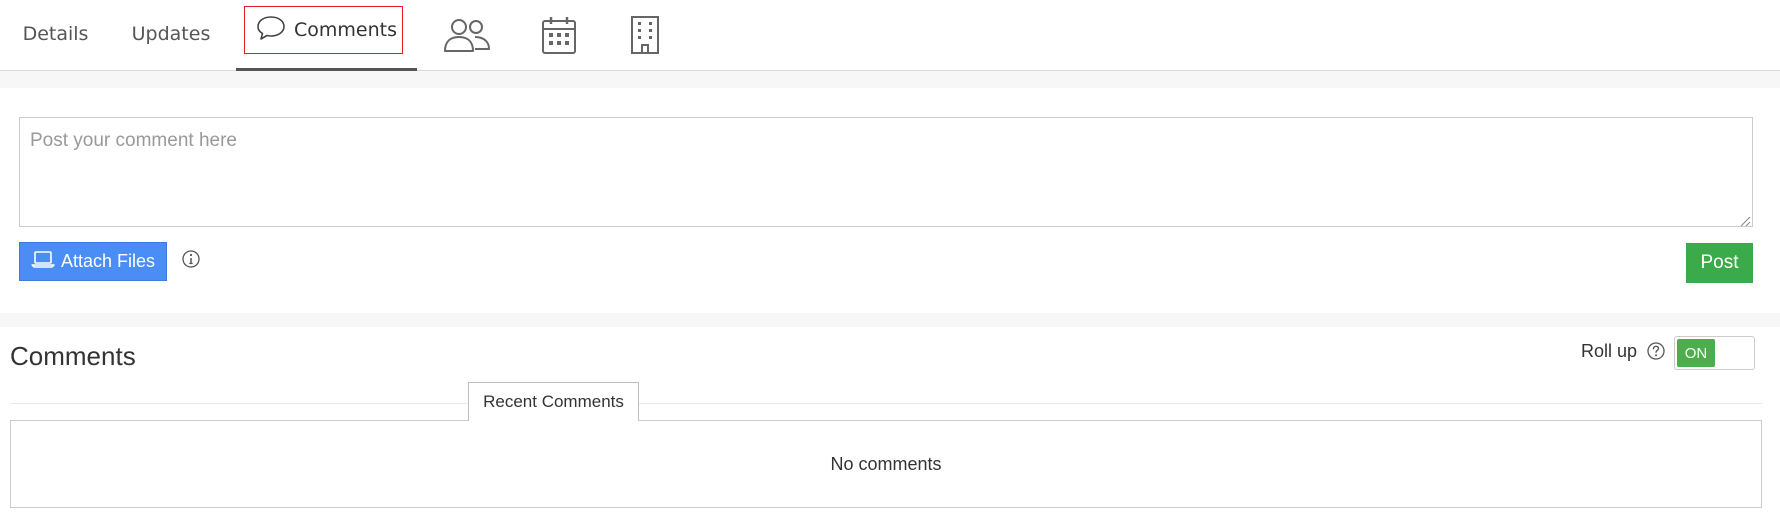 The width and height of the screenshot is (1780, 520). What do you see at coordinates (1609, 351) in the screenshot?
I see `rollup-label: Roll up` at bounding box center [1609, 351].